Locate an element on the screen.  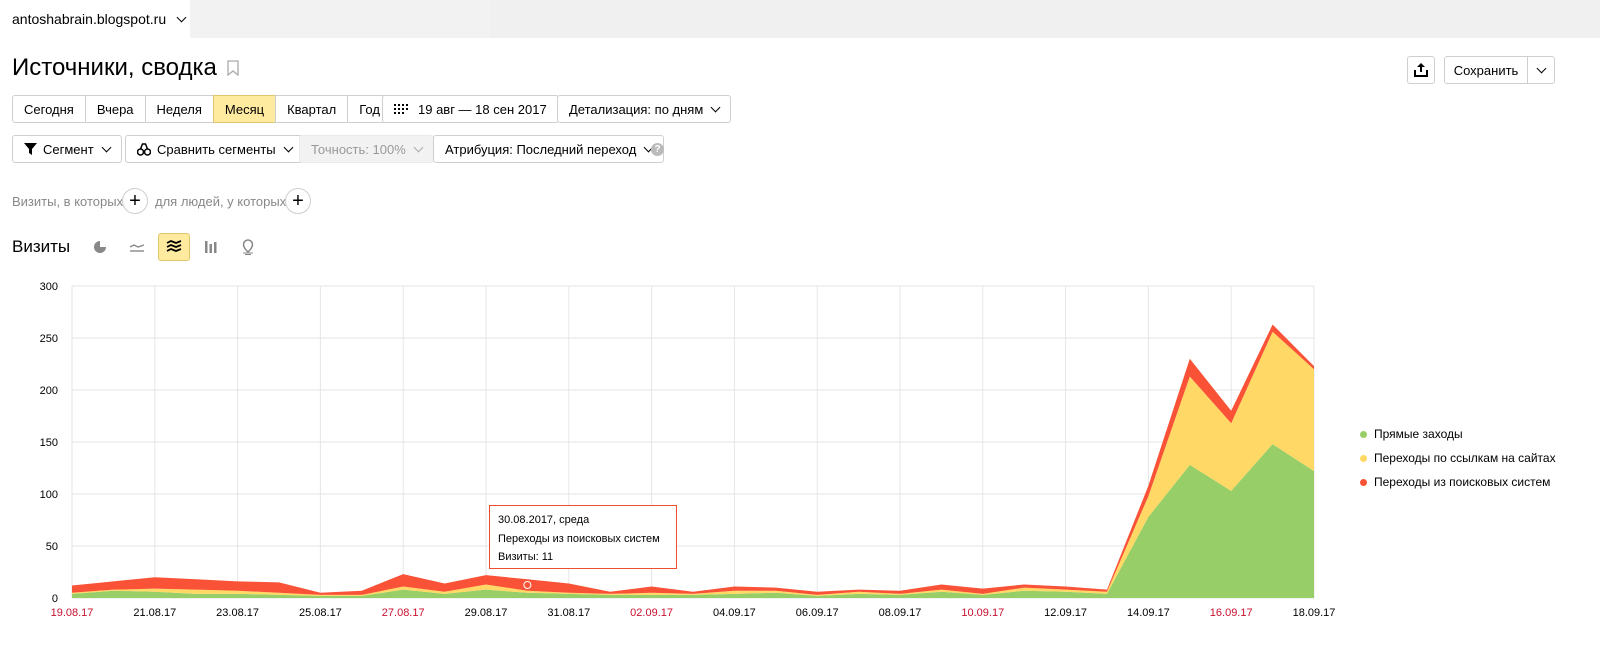
y-tick-label: 50 is located at coordinates (52, 547).